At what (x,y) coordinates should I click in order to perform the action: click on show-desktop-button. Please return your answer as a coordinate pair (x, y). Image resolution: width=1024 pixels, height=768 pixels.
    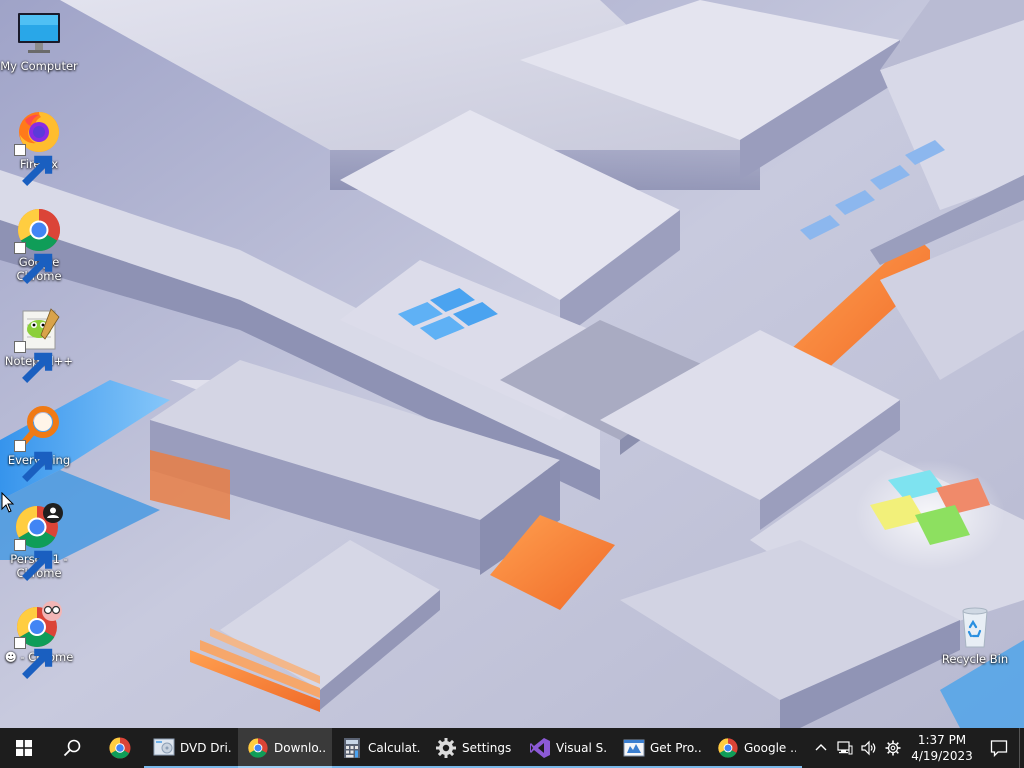
    Looking at the image, I should click on (1021, 748).